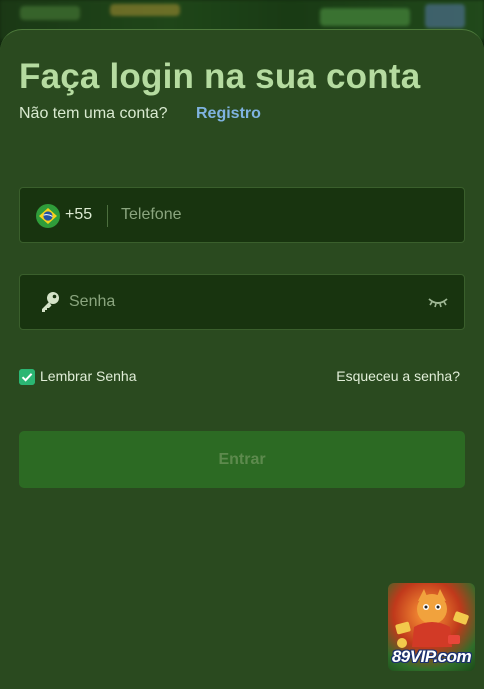 This screenshot has width=484, height=689. What do you see at coordinates (438, 302) in the screenshot?
I see `eye-closed-icon` at bounding box center [438, 302].